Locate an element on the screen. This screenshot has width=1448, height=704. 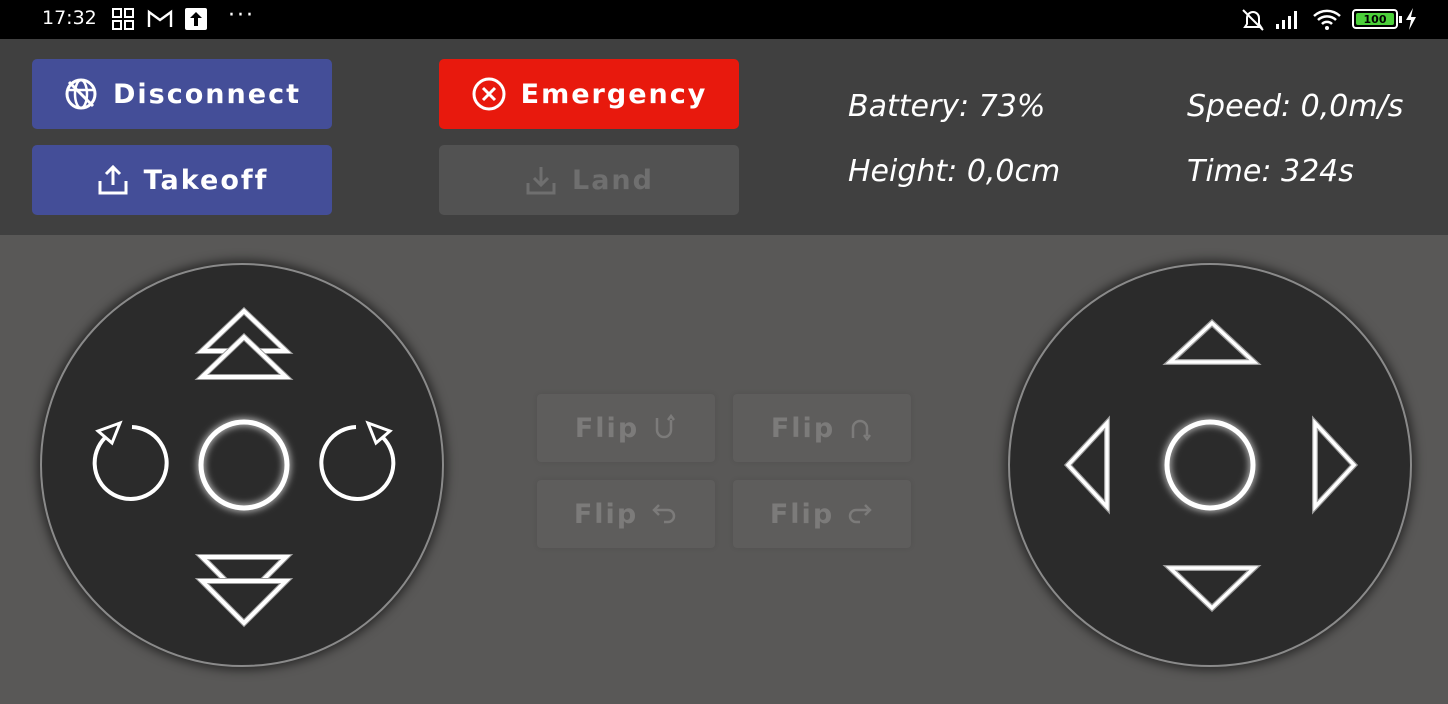
speed-readout: Speed: 0,0m/s is located at coordinates (1295, 106).